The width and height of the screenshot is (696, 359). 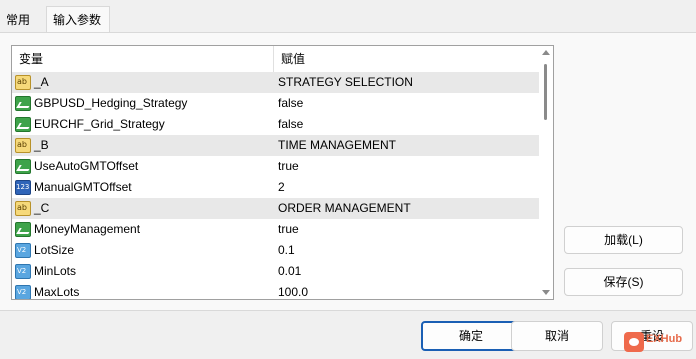 What do you see at coordinates (405, 187) in the screenshot?
I see `parameter-value: 2` at bounding box center [405, 187].